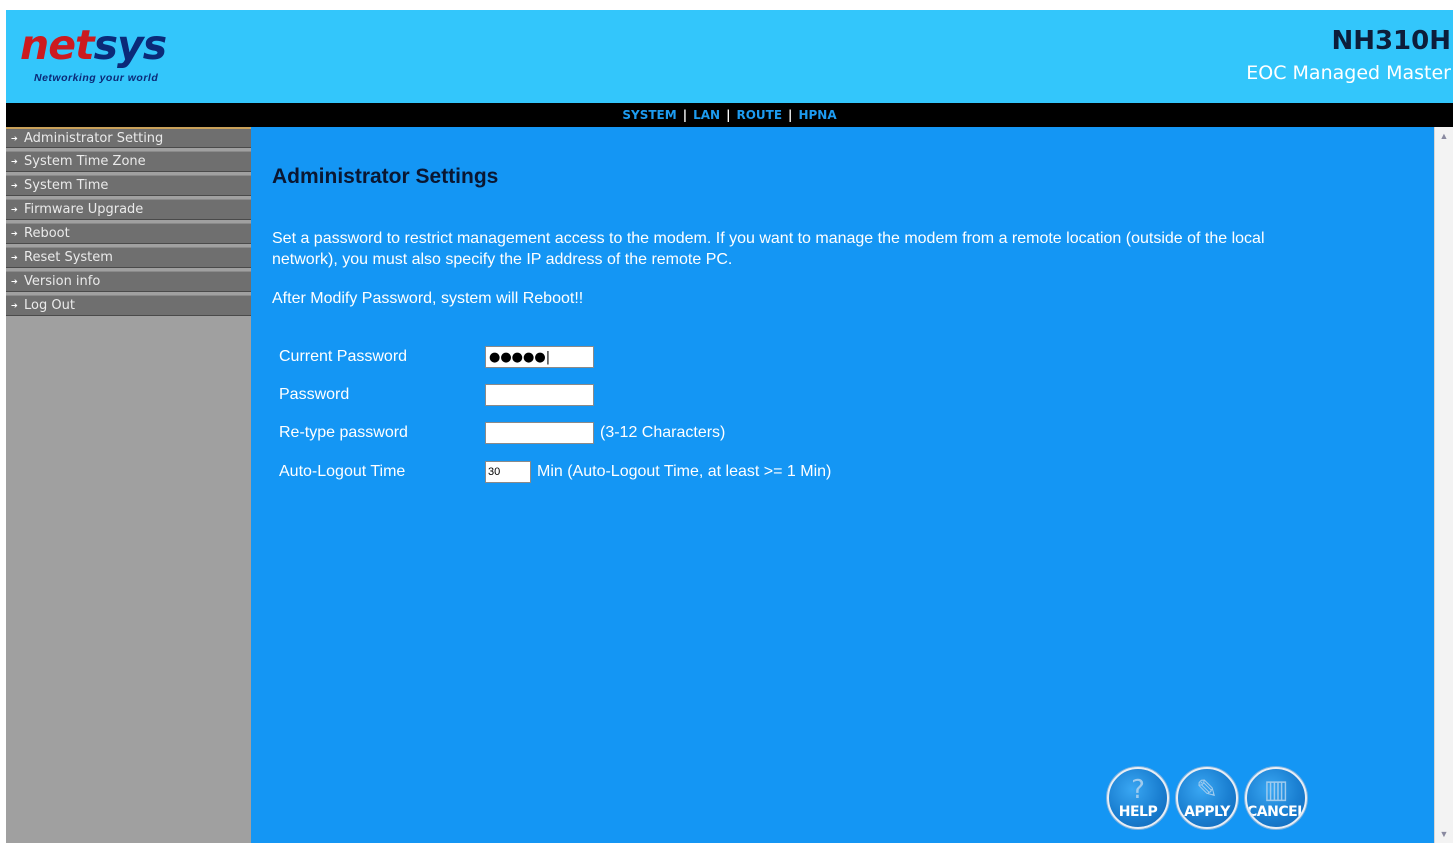 The height and width of the screenshot is (843, 1453). I want to click on retype-password-input, so click(539, 433).